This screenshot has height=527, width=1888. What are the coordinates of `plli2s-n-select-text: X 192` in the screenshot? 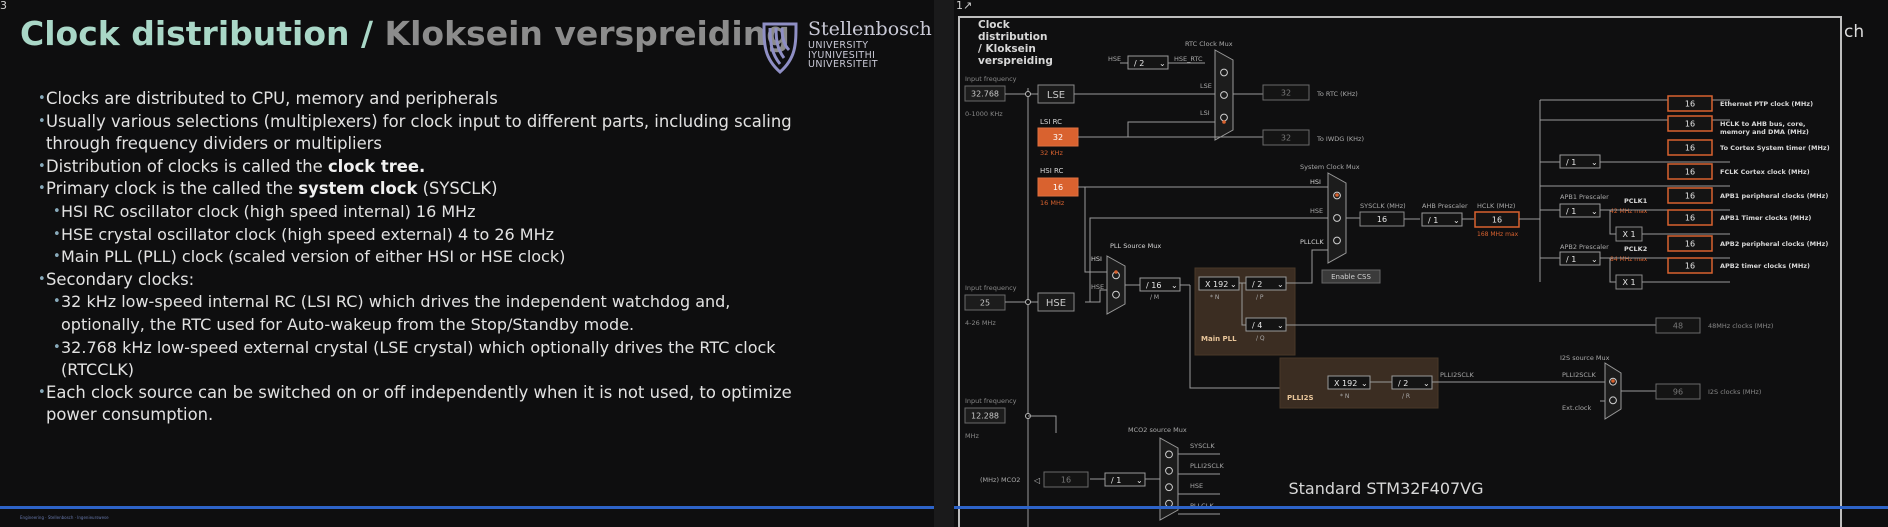 It's located at (1345, 383).